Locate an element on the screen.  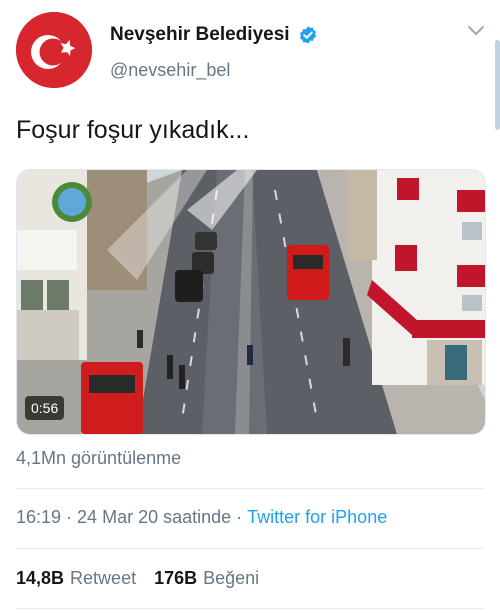
tweet-date: 24 Mar 20 saatinde is located at coordinates (154, 517).